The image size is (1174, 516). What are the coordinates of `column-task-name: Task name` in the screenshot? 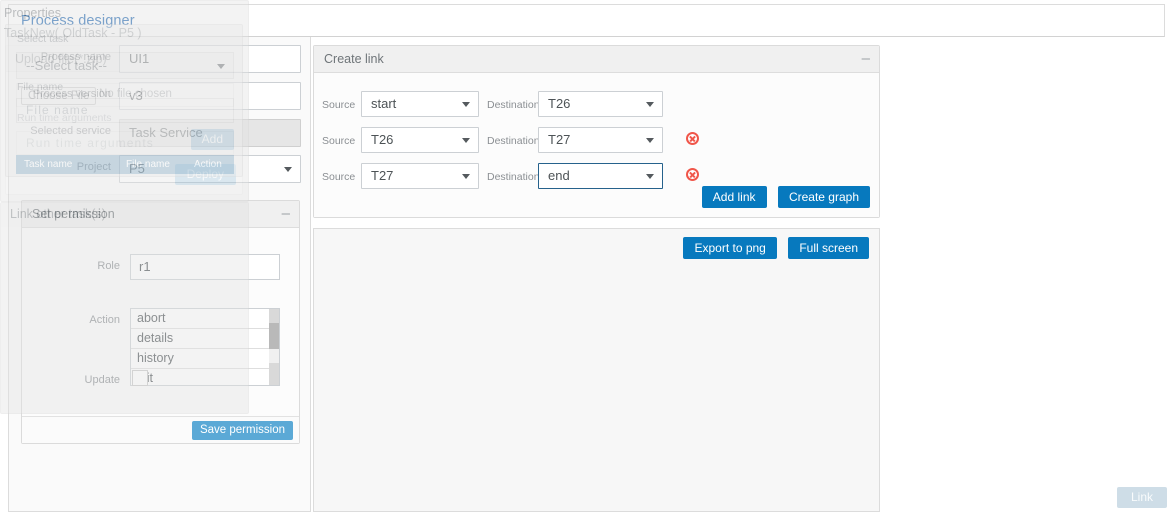 It's located at (48, 164).